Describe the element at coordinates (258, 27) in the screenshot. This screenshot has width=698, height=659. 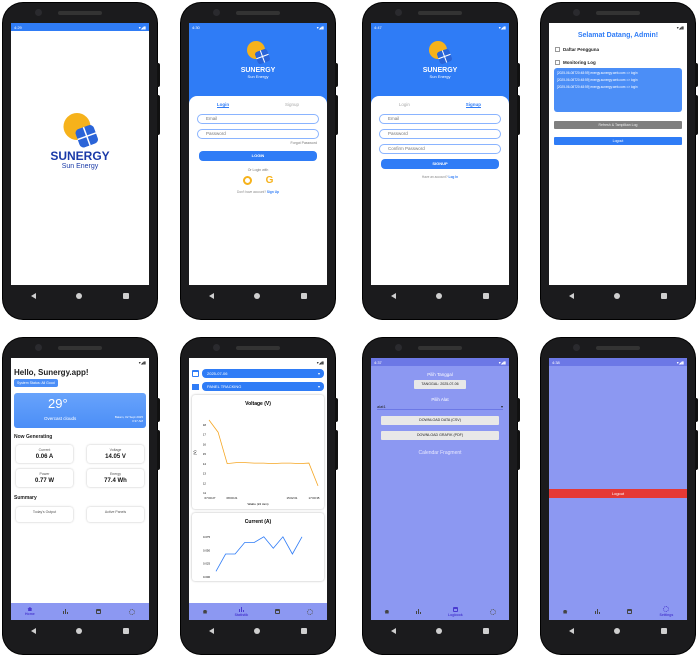
I see `status-bar: 4:30 ▾◢▮` at that location.